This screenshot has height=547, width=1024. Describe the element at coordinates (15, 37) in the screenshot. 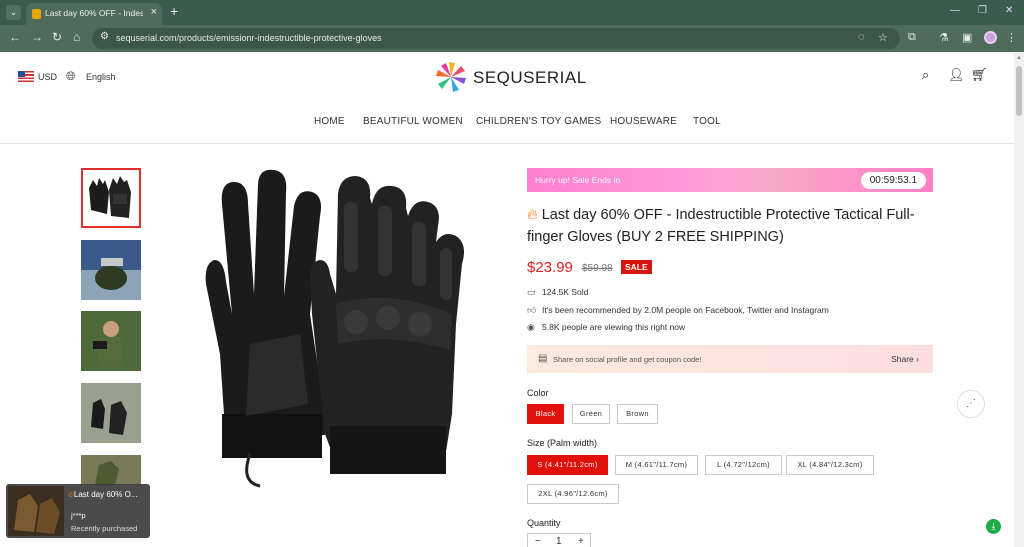

I see `back-icon: ←` at that location.